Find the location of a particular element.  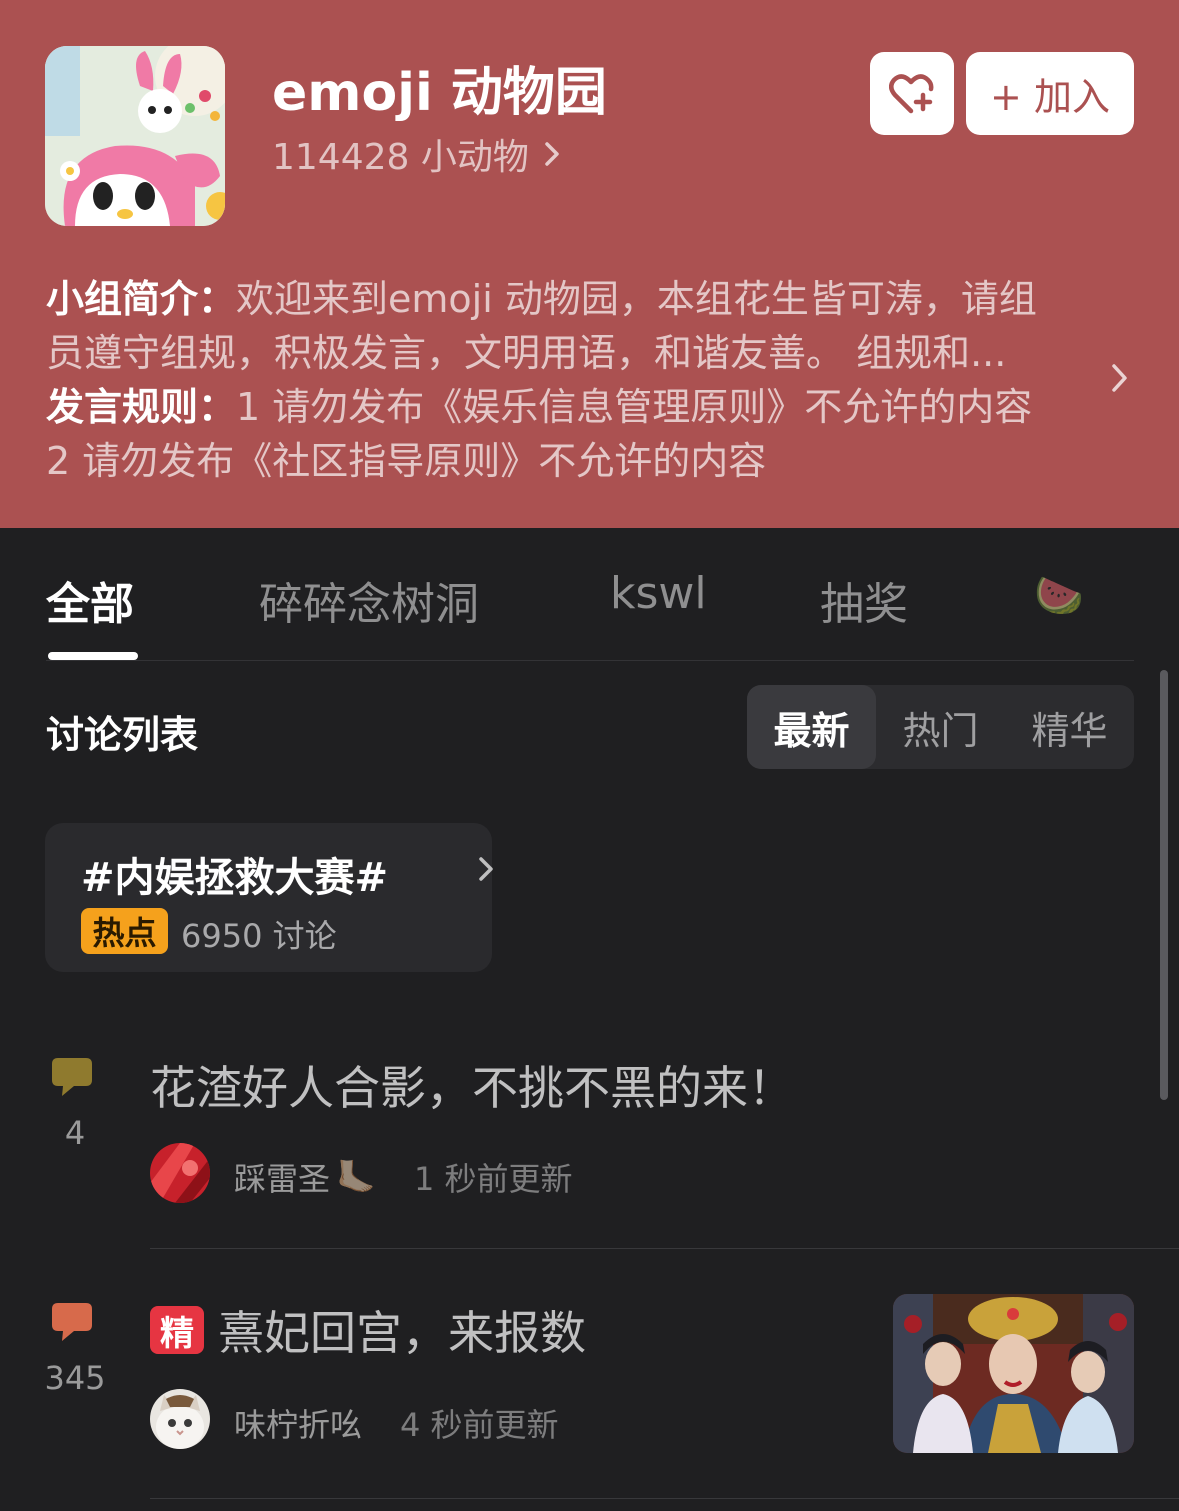

sort-latest: 最新 is located at coordinates (811, 727).